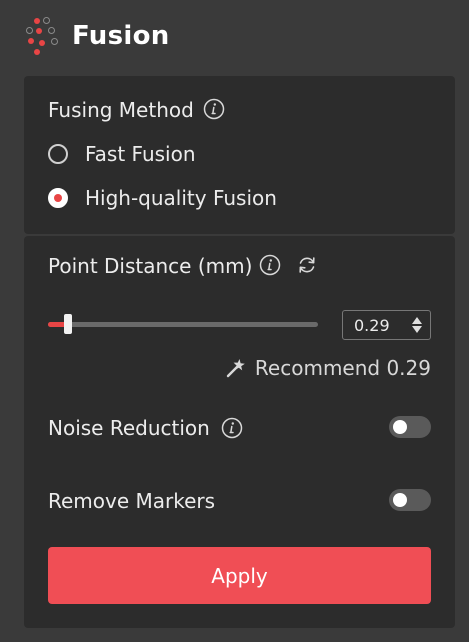 The width and height of the screenshot is (469, 642). What do you see at coordinates (183, 324) in the screenshot?
I see `point-distance-slider` at bounding box center [183, 324].